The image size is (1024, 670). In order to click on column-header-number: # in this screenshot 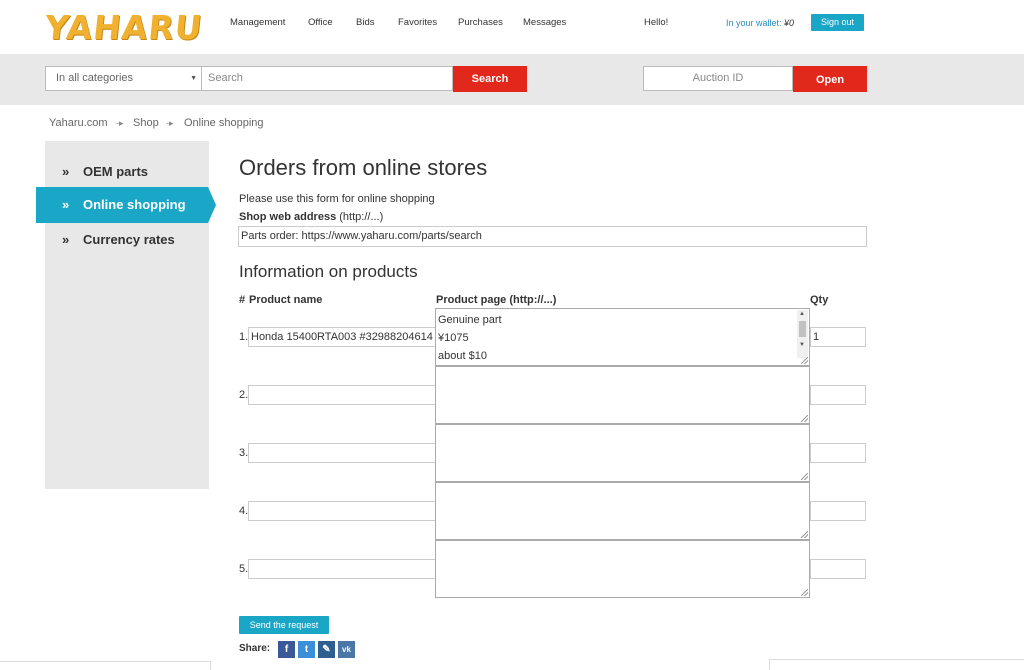, I will do `click(242, 300)`.